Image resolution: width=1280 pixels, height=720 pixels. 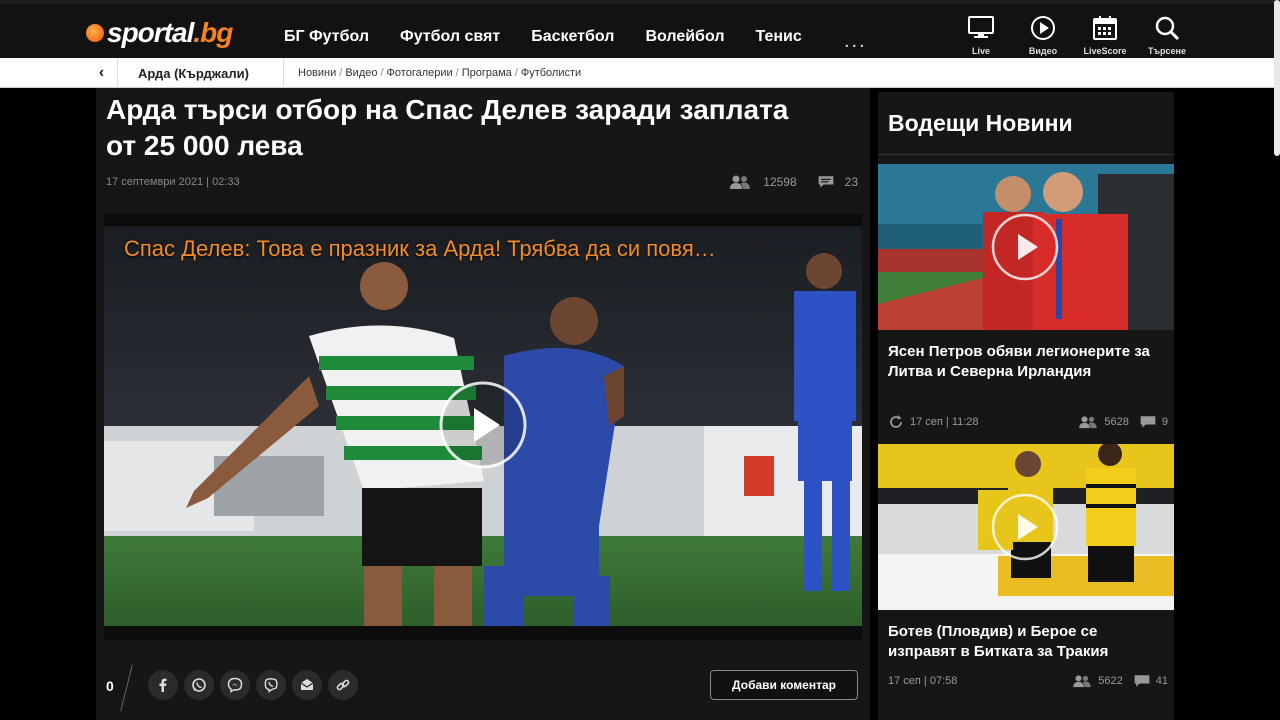 What do you see at coordinates (1026, 154) in the screenshot?
I see `sidebar-divider` at bounding box center [1026, 154].